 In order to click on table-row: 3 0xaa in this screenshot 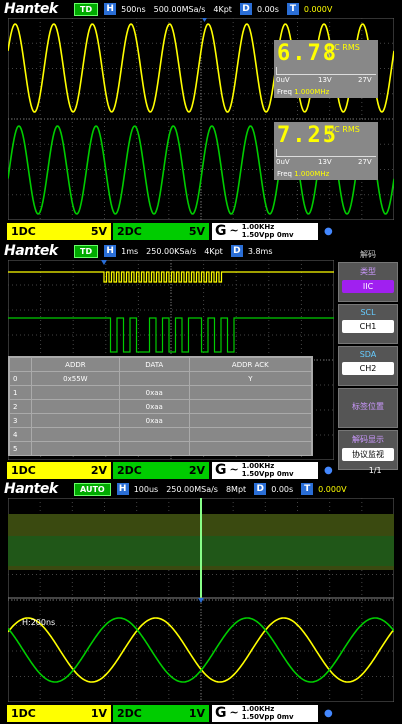, I will do `click(161, 420)`.